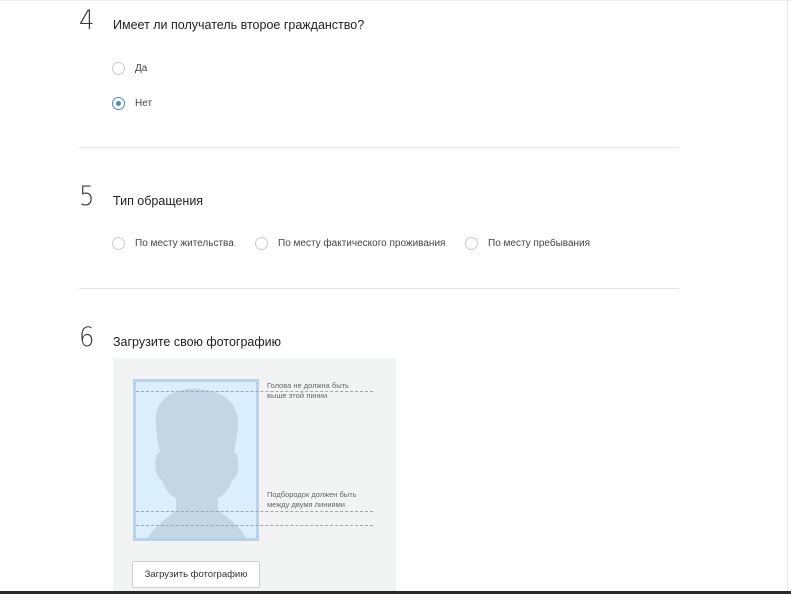 This screenshot has height=594, width=791. I want to click on radio-option-residence: По месту жительства, so click(173, 243).